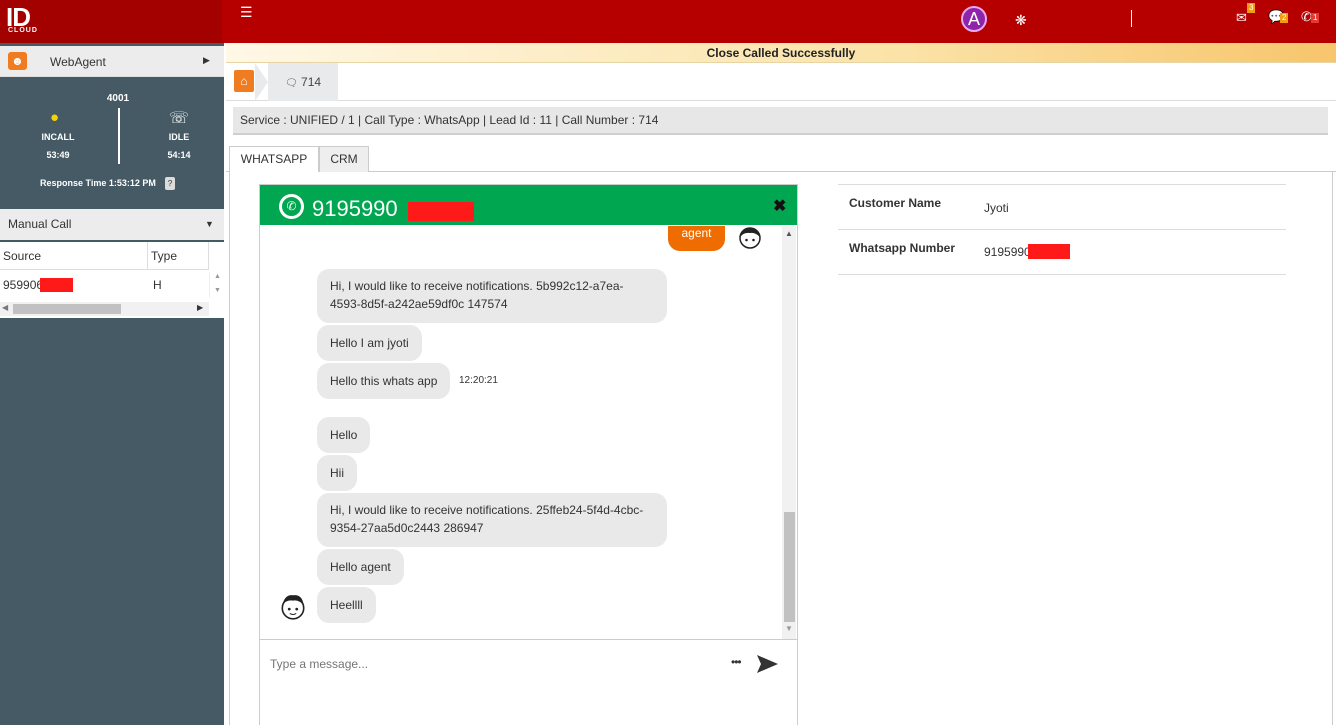 The image size is (1336, 725). I want to click on mail-count-badge: 3, so click(1251, 8).